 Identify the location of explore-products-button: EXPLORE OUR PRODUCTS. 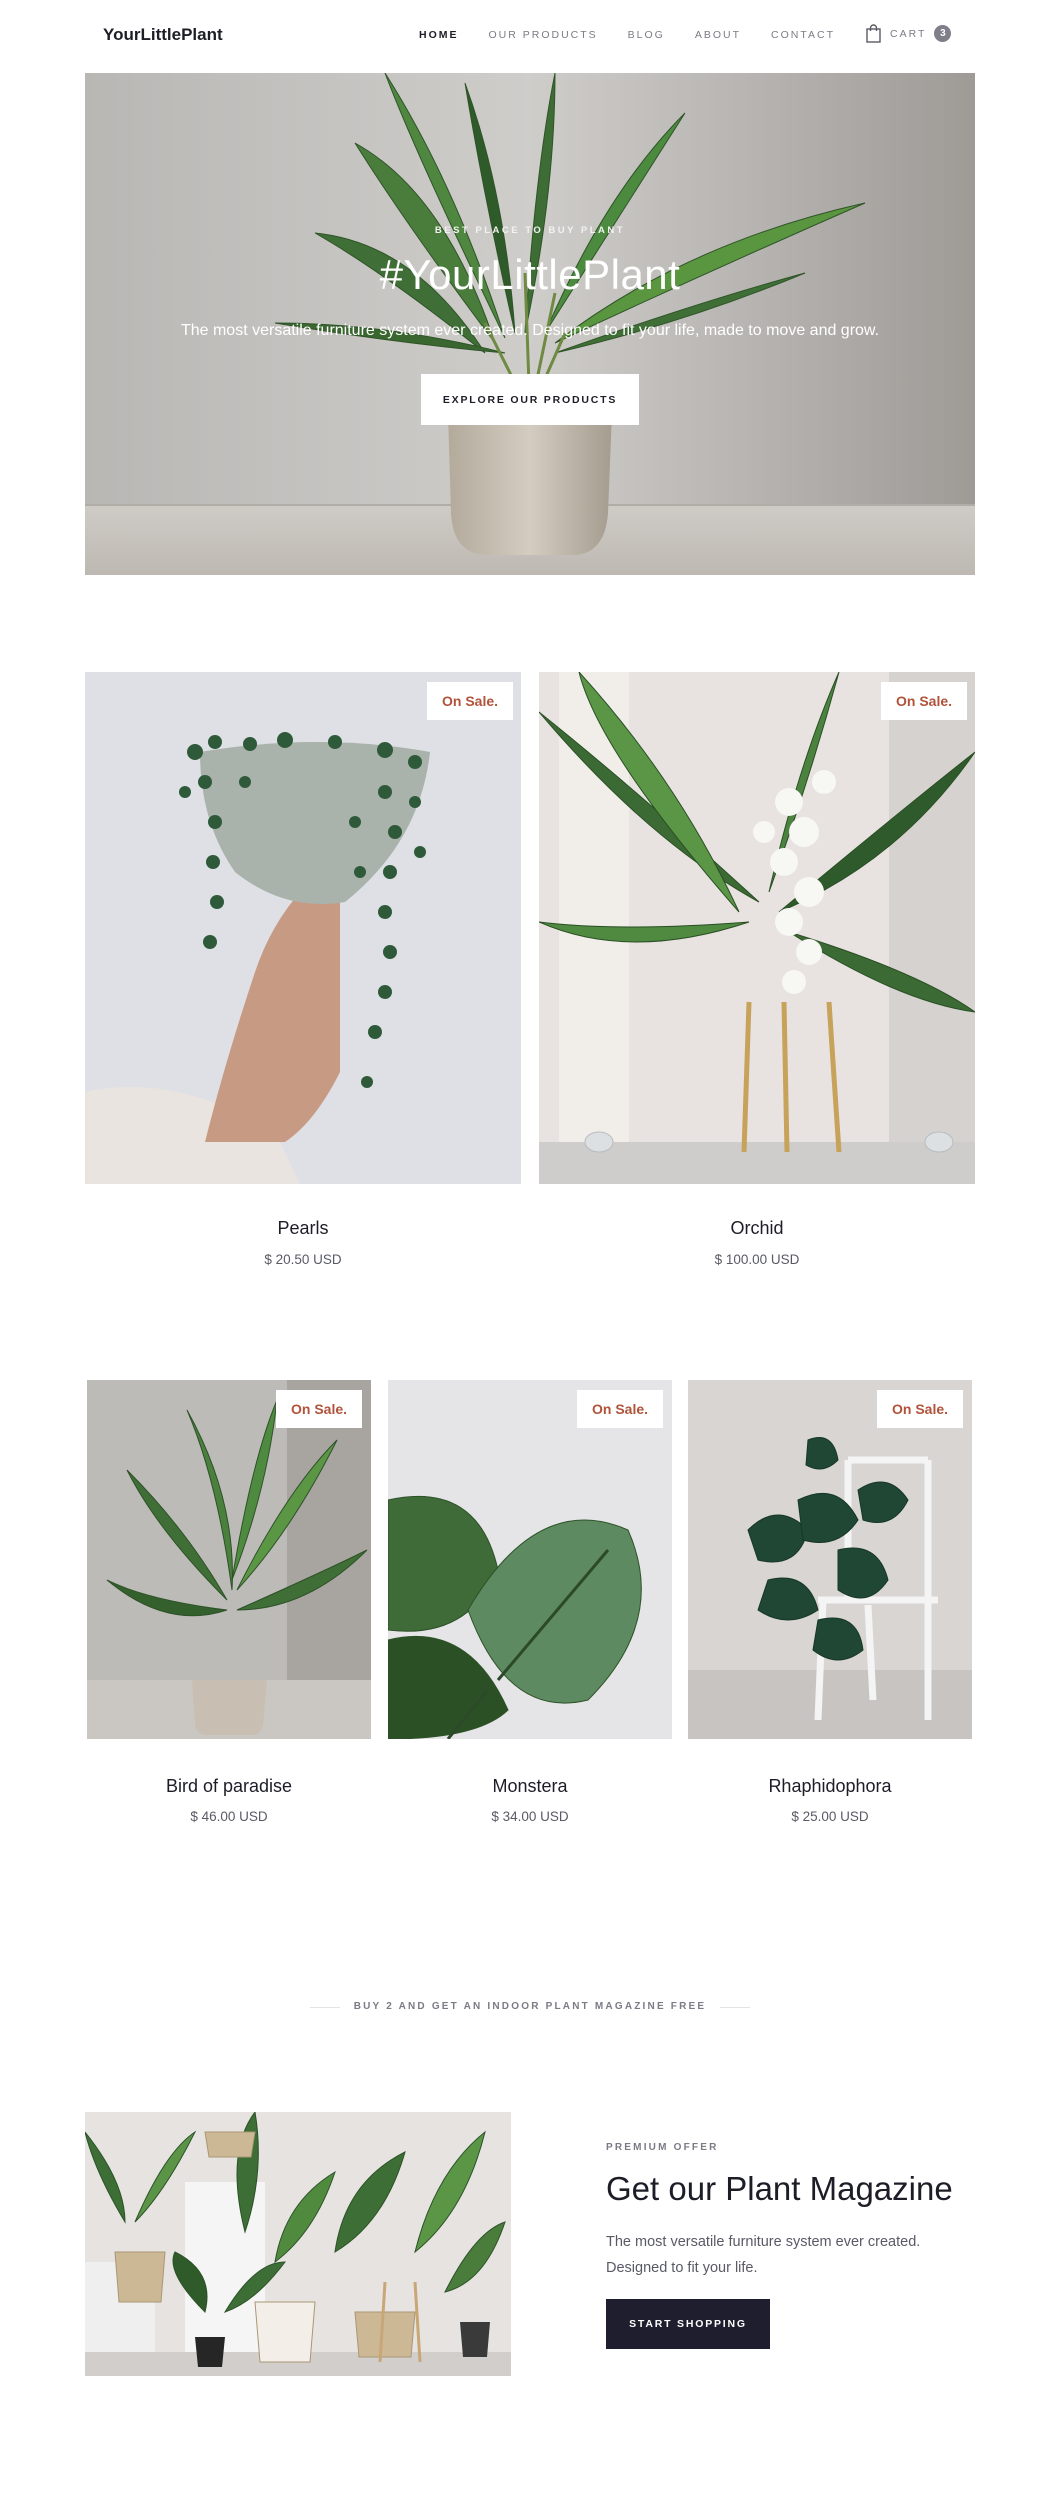
(530, 399).